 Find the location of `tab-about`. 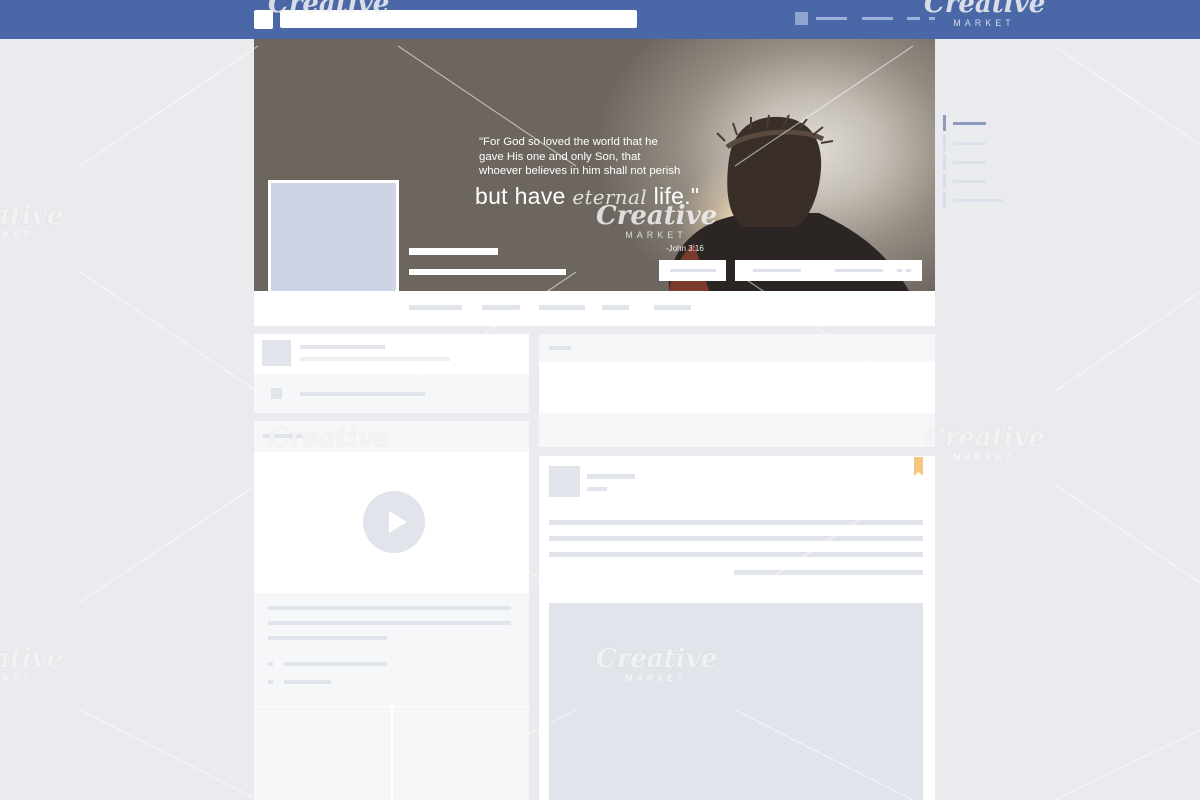

tab-about is located at coordinates (501, 307).